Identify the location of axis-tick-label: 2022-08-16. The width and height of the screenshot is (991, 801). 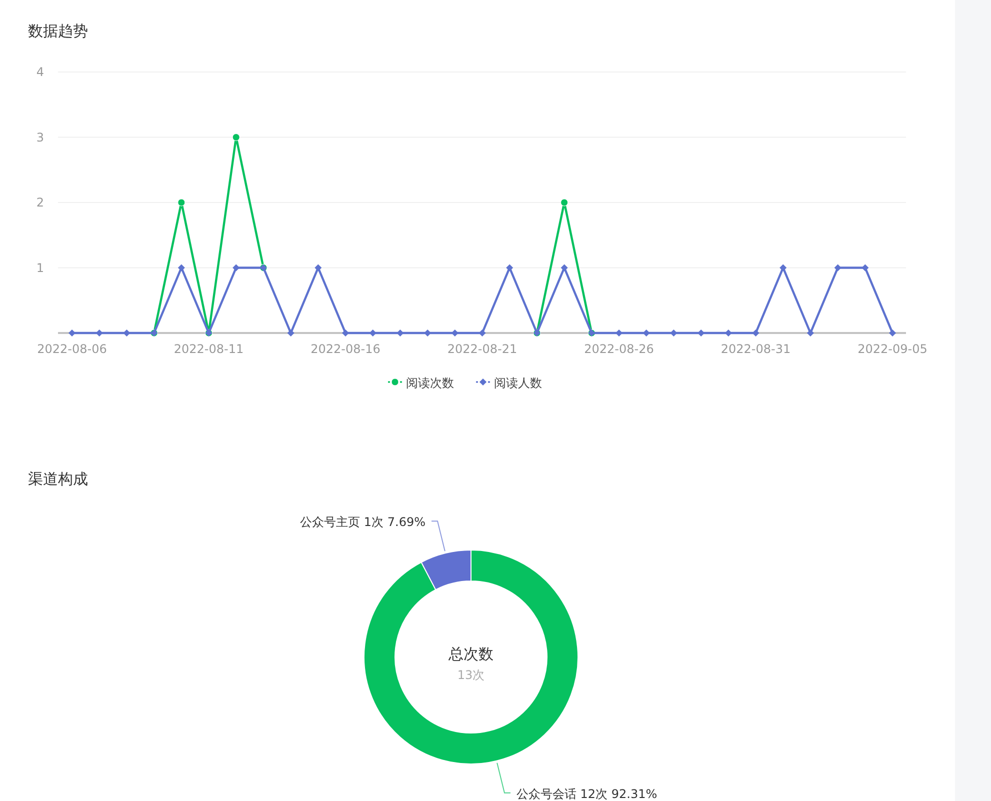
(345, 349).